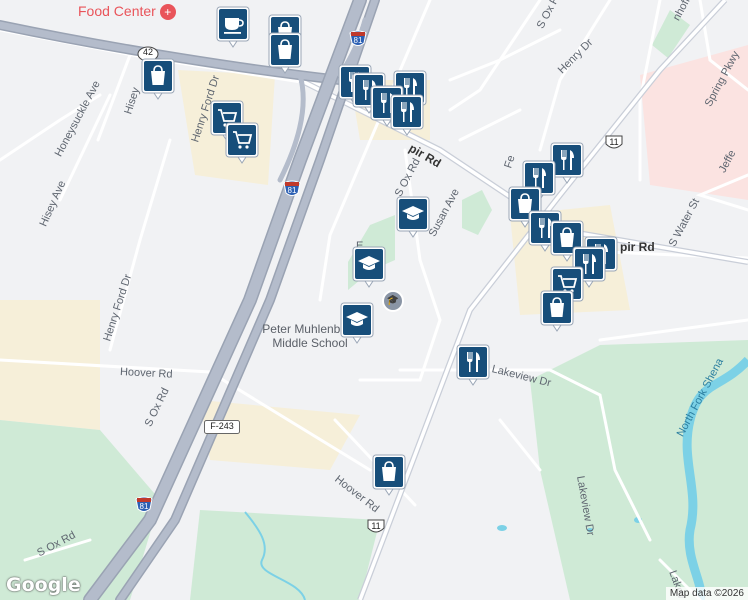 The image size is (748, 600). What do you see at coordinates (292, 191) in the screenshot?
I see `interstate-81-shield-mid: 81` at bounding box center [292, 191].